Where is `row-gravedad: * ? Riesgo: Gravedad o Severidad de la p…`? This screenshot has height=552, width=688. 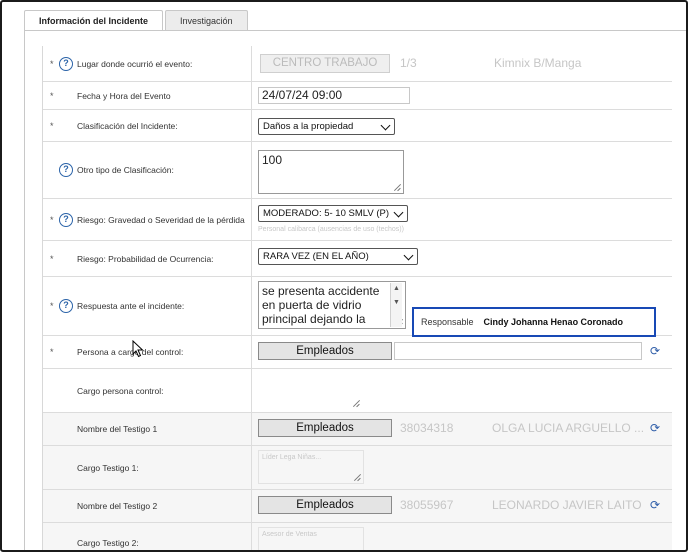
row-gravedad: * ? Riesgo: Gravedad o Severidad de la p… is located at coordinates (357, 220).